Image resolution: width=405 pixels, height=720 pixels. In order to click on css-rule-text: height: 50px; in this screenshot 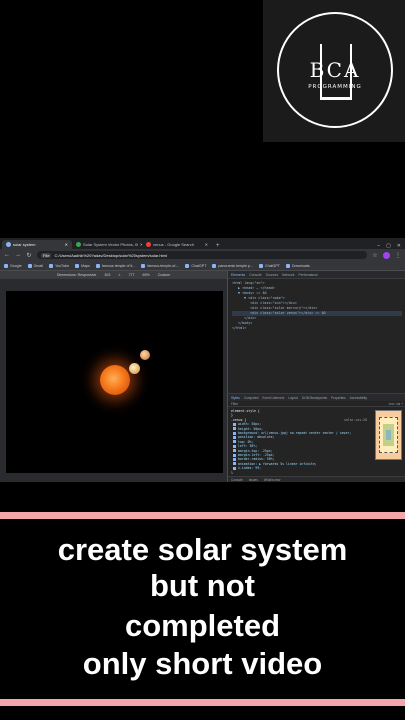, I will do `click(250, 428)`.